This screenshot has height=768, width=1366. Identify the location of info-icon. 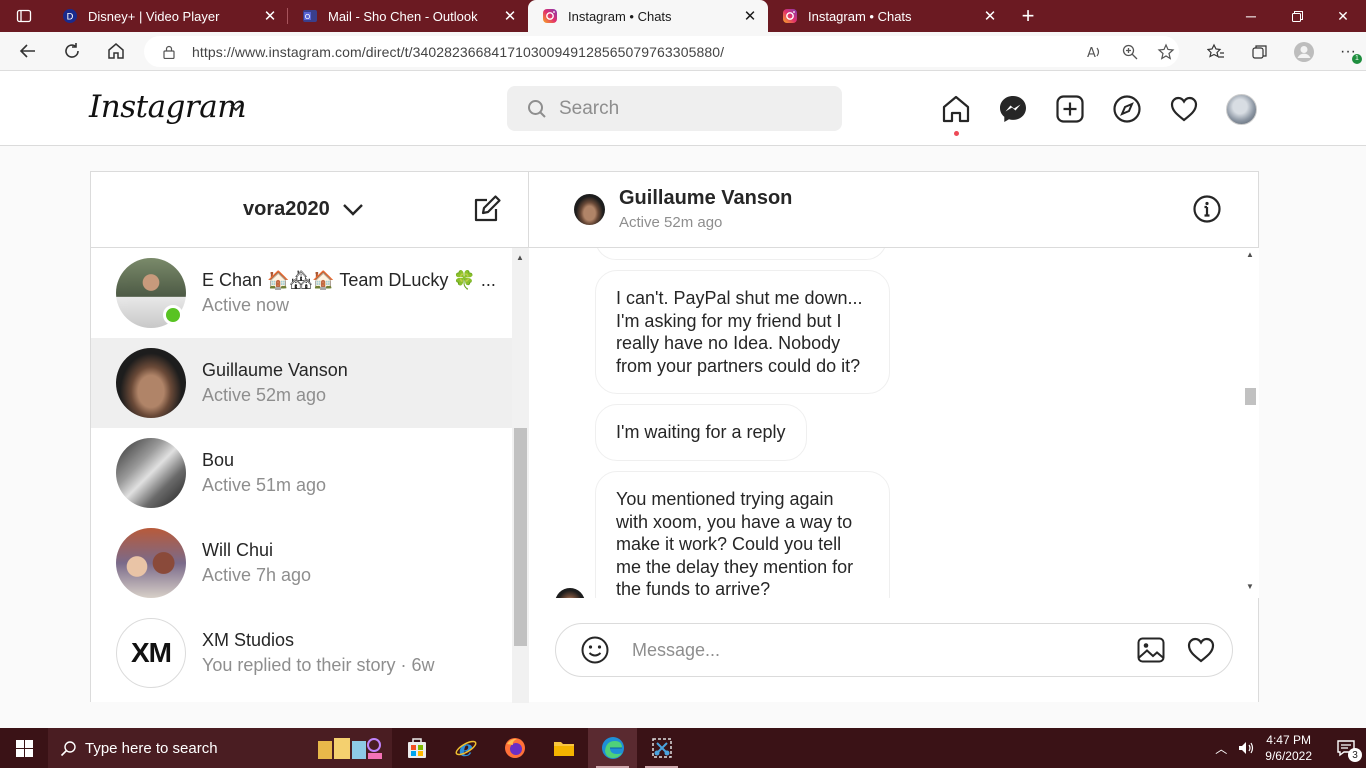
(1207, 209).